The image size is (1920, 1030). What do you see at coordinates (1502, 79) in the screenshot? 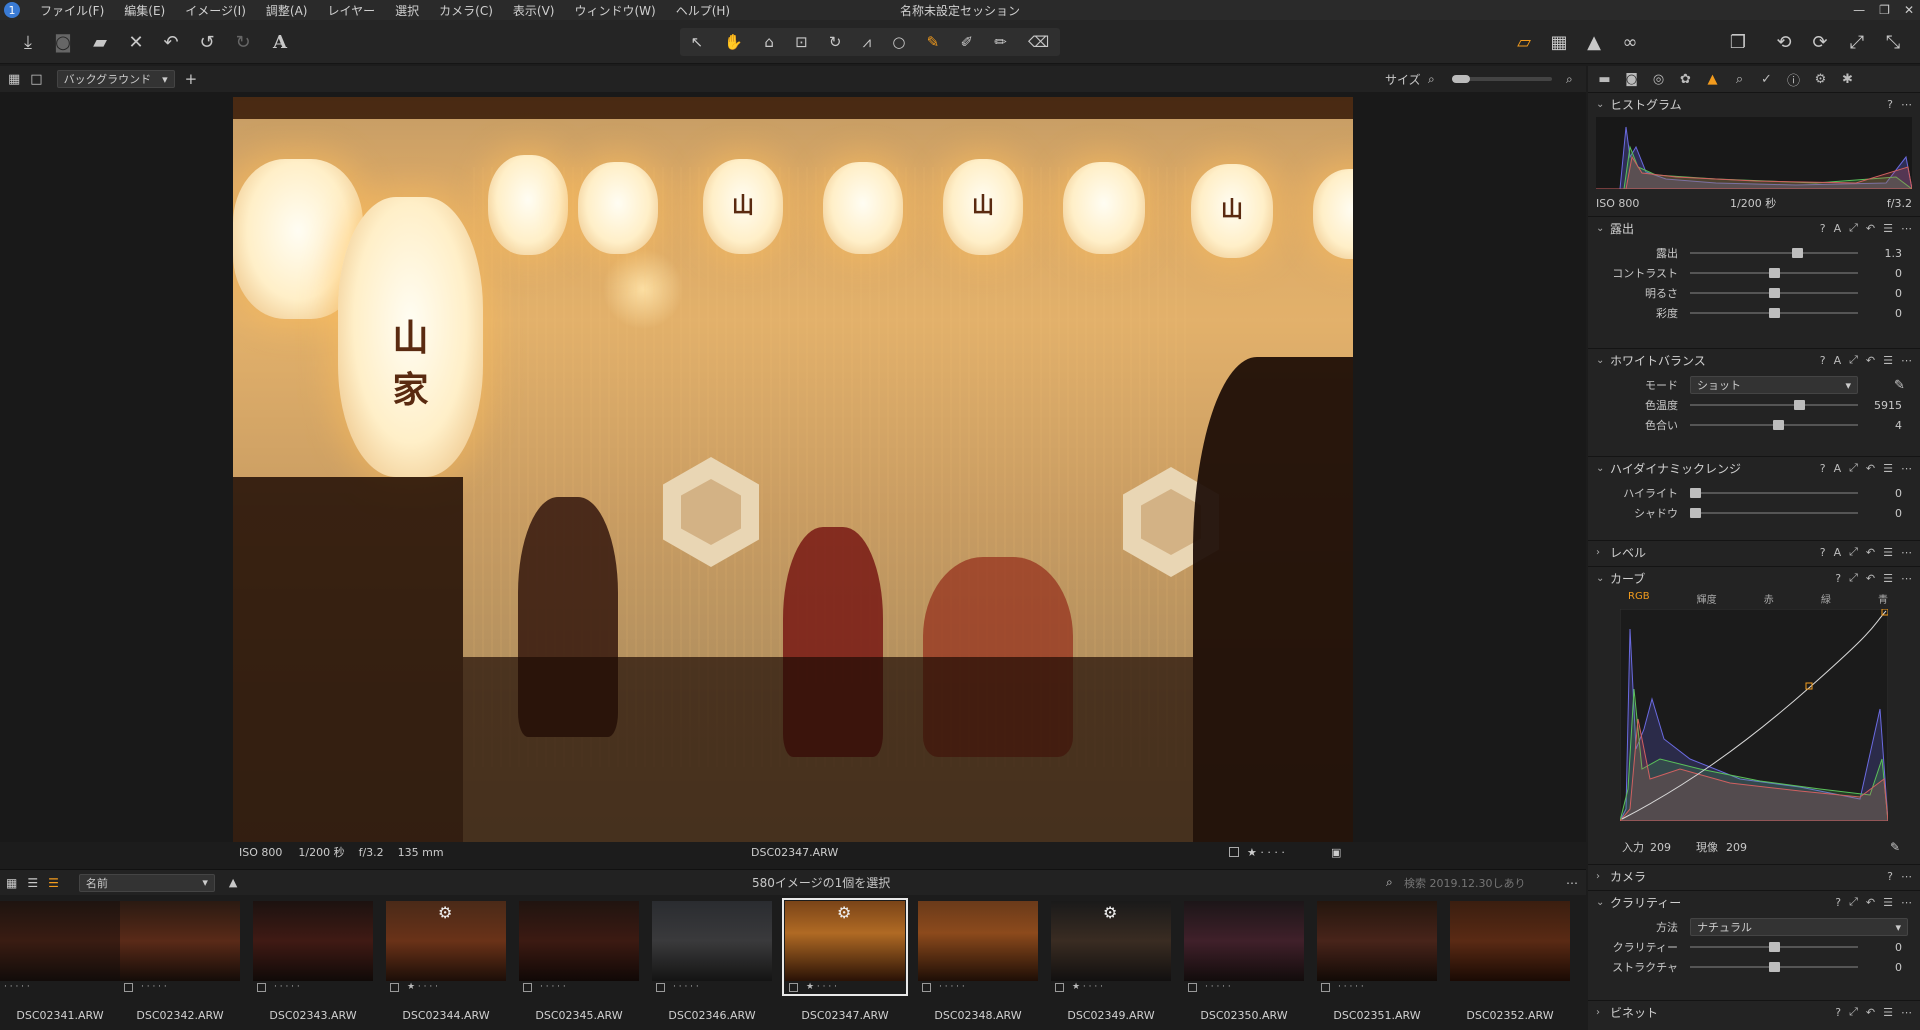
I see `zoom-slider` at bounding box center [1502, 79].